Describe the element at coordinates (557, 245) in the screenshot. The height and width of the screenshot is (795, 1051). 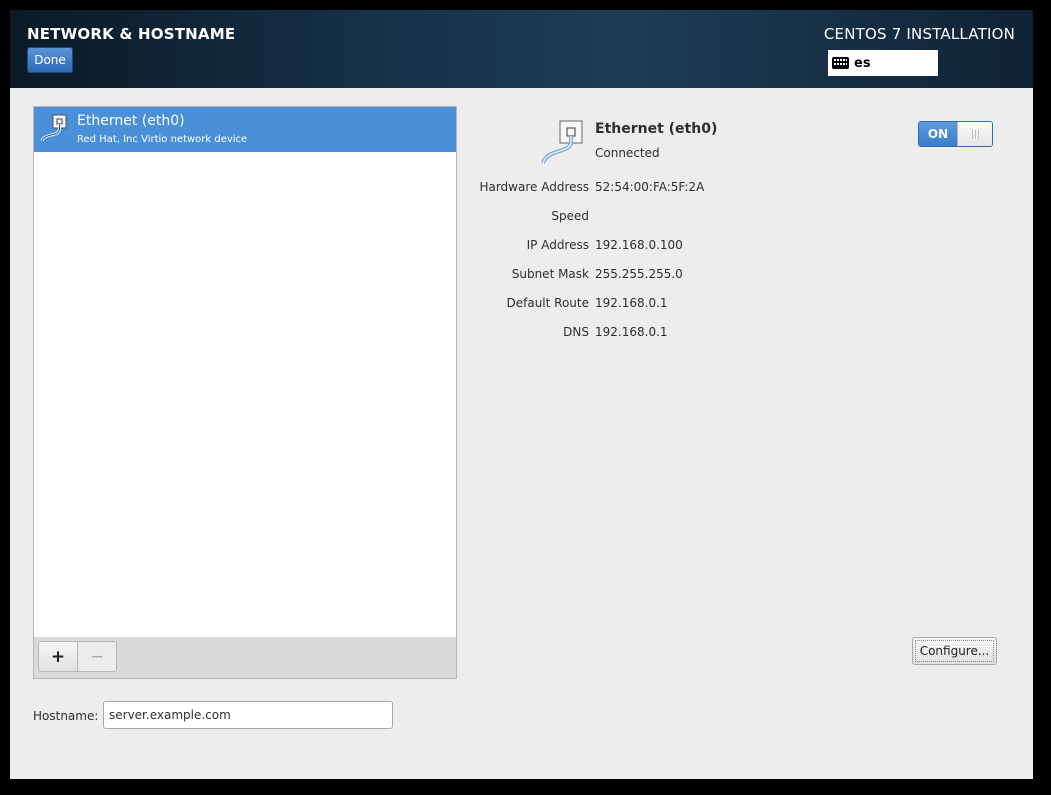
I see `ip-address-label: IP Address` at that location.